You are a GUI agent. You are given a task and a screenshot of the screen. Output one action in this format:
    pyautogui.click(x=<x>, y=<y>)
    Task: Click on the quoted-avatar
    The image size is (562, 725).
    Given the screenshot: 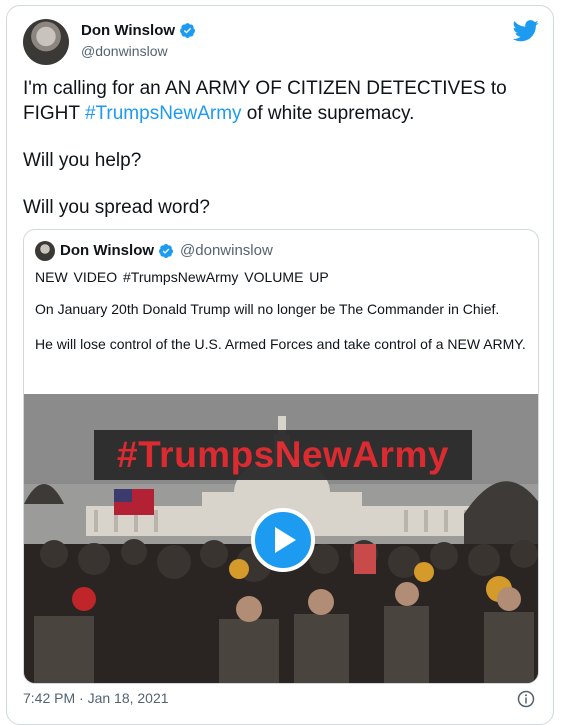 What is the action you would take?
    pyautogui.click(x=45, y=251)
    